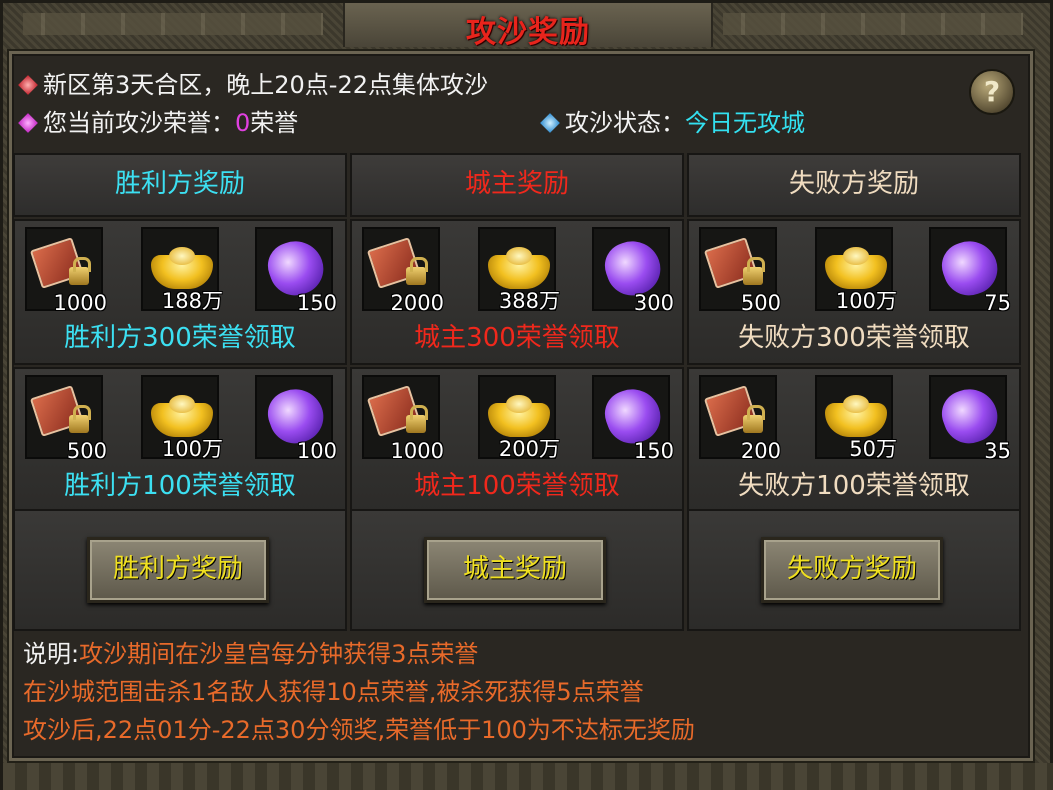  What do you see at coordinates (854, 185) in the screenshot?
I see `column-header-loser: 失败方奖励` at bounding box center [854, 185].